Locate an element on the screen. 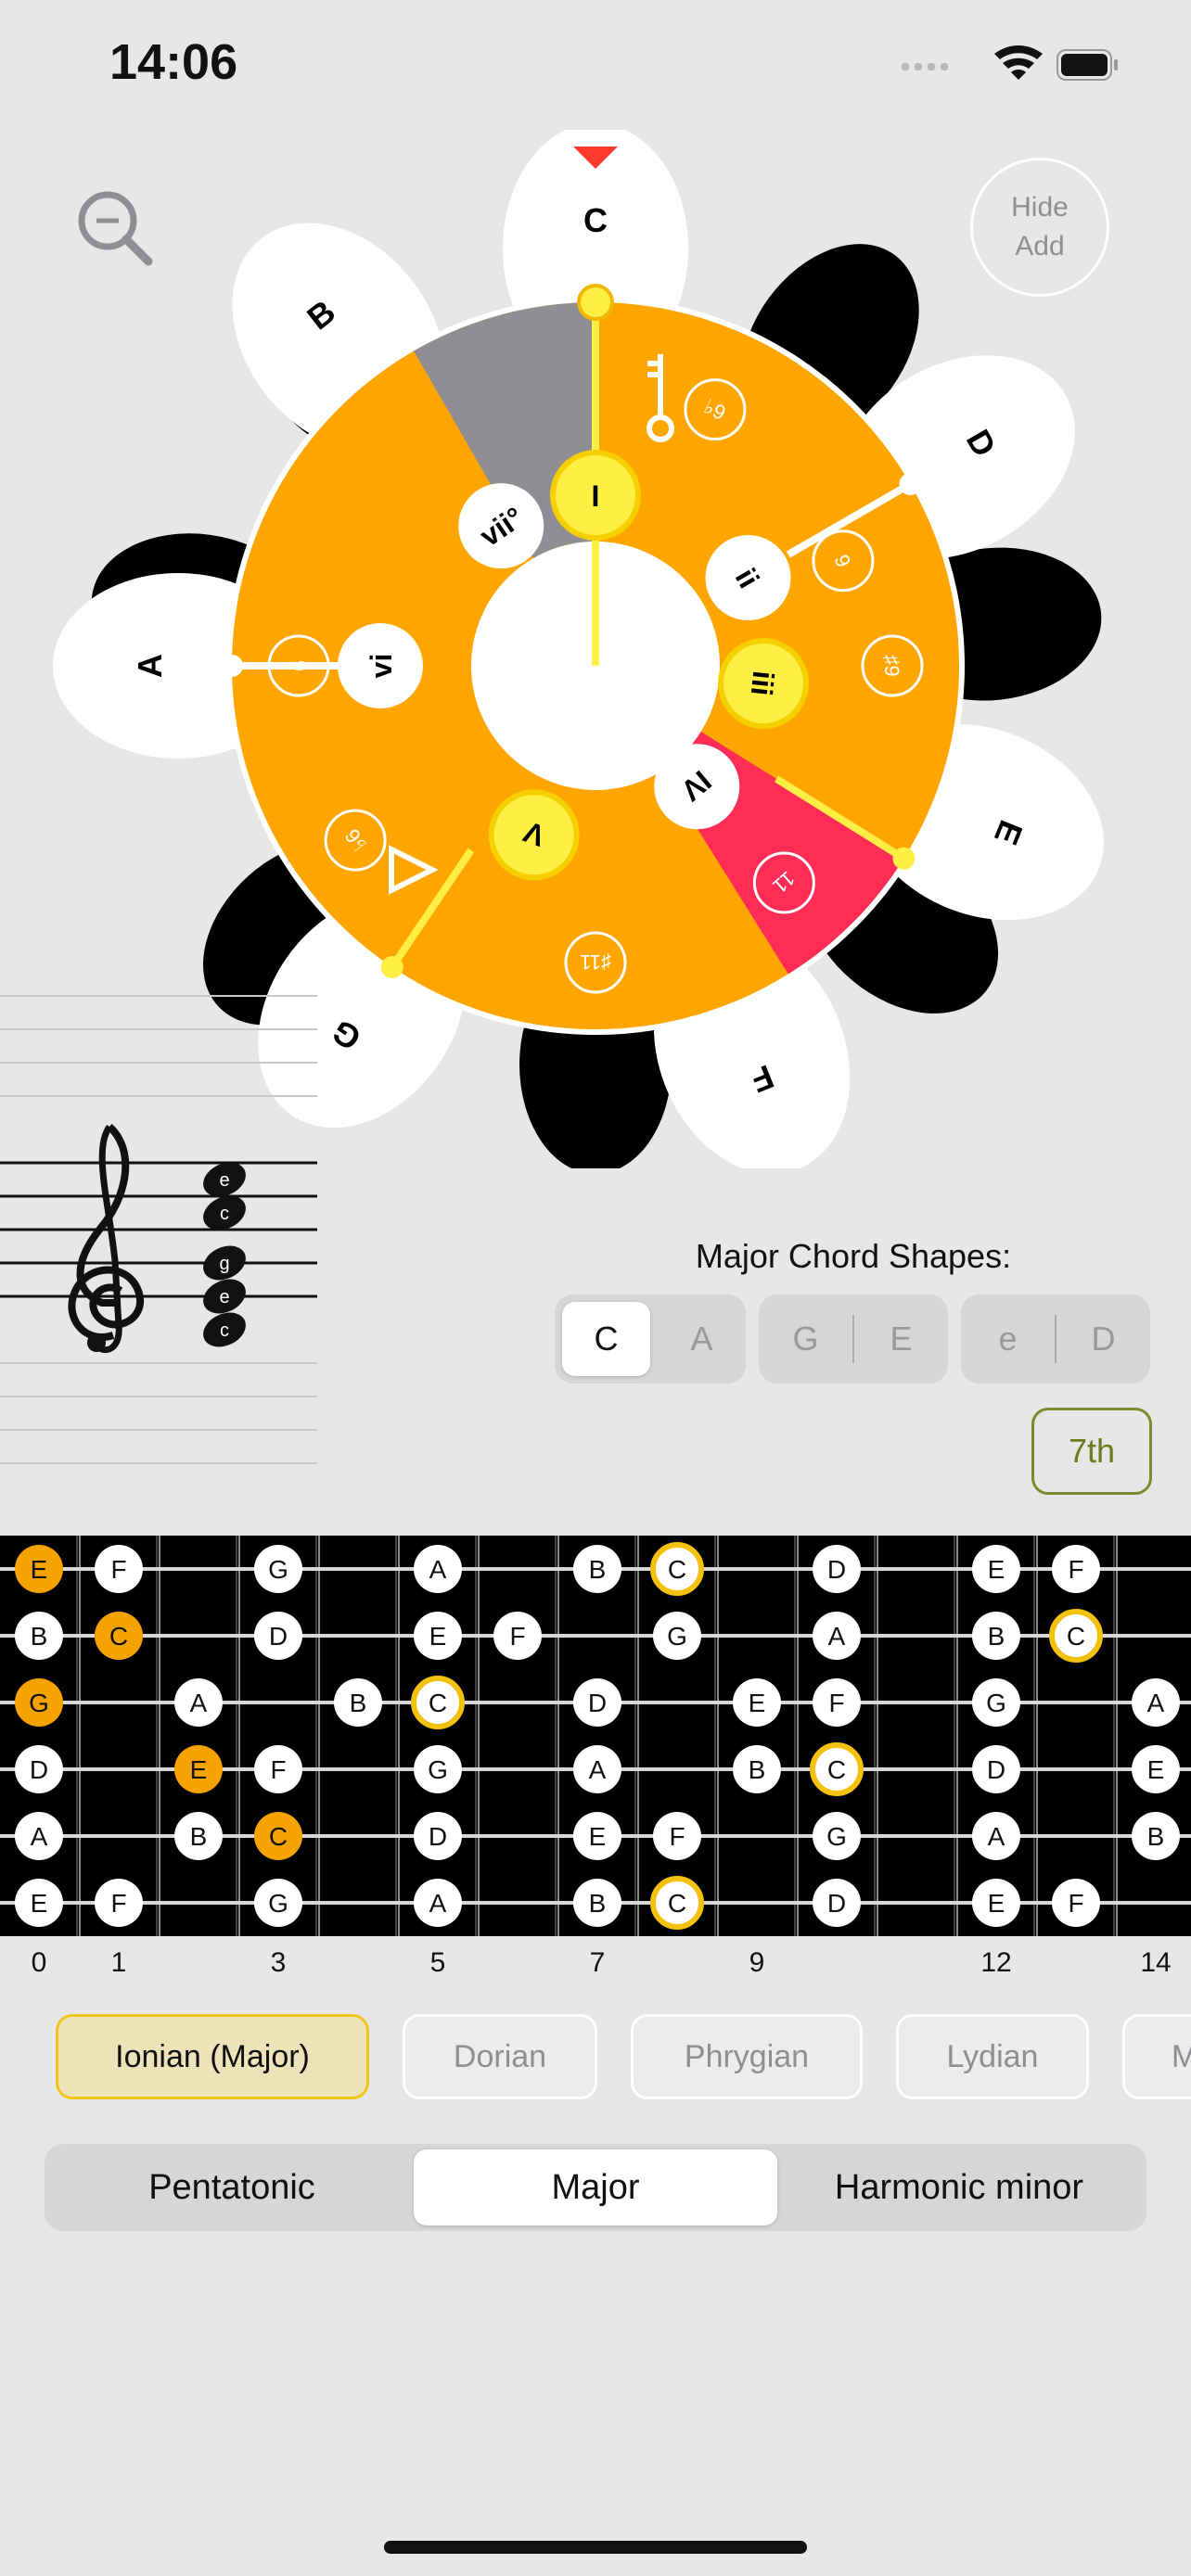 The image size is (1191, 2576). treble-clef-icon is located at coordinates (106, 1239).